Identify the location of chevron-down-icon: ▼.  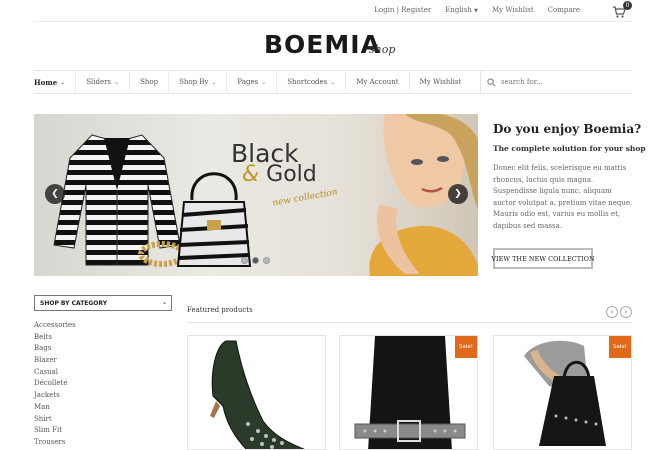
(476, 11).